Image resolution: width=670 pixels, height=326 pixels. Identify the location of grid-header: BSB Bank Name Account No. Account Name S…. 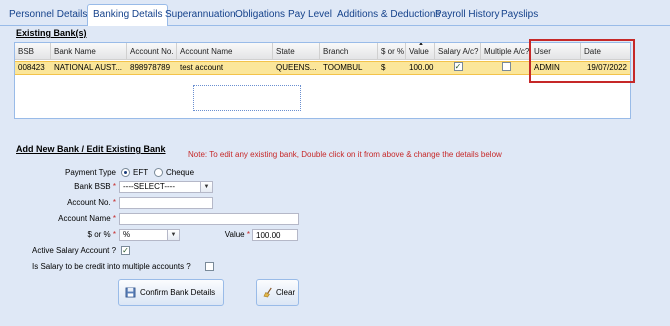
(322, 51).